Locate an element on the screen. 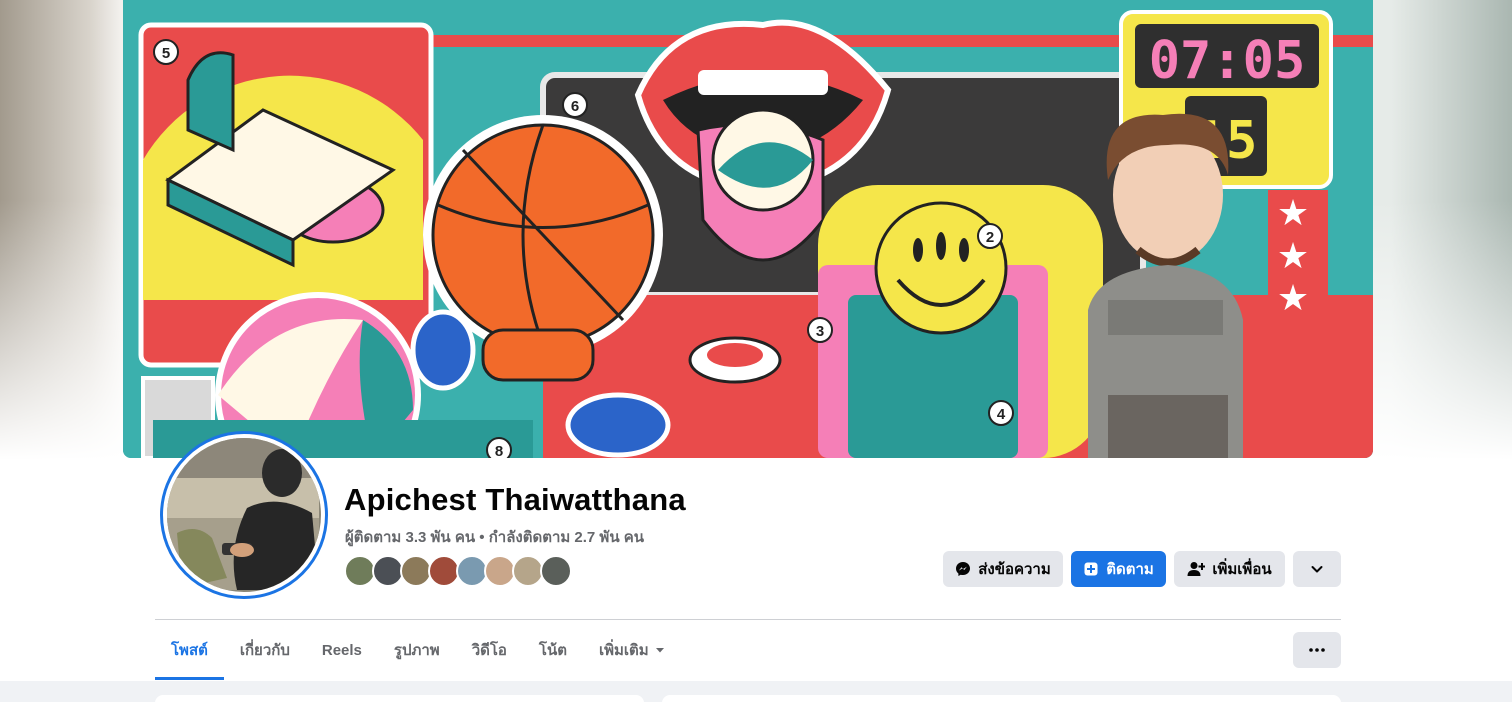 The width and height of the screenshot is (1512, 702). tab-posts: โพสต์ is located at coordinates (189, 650).